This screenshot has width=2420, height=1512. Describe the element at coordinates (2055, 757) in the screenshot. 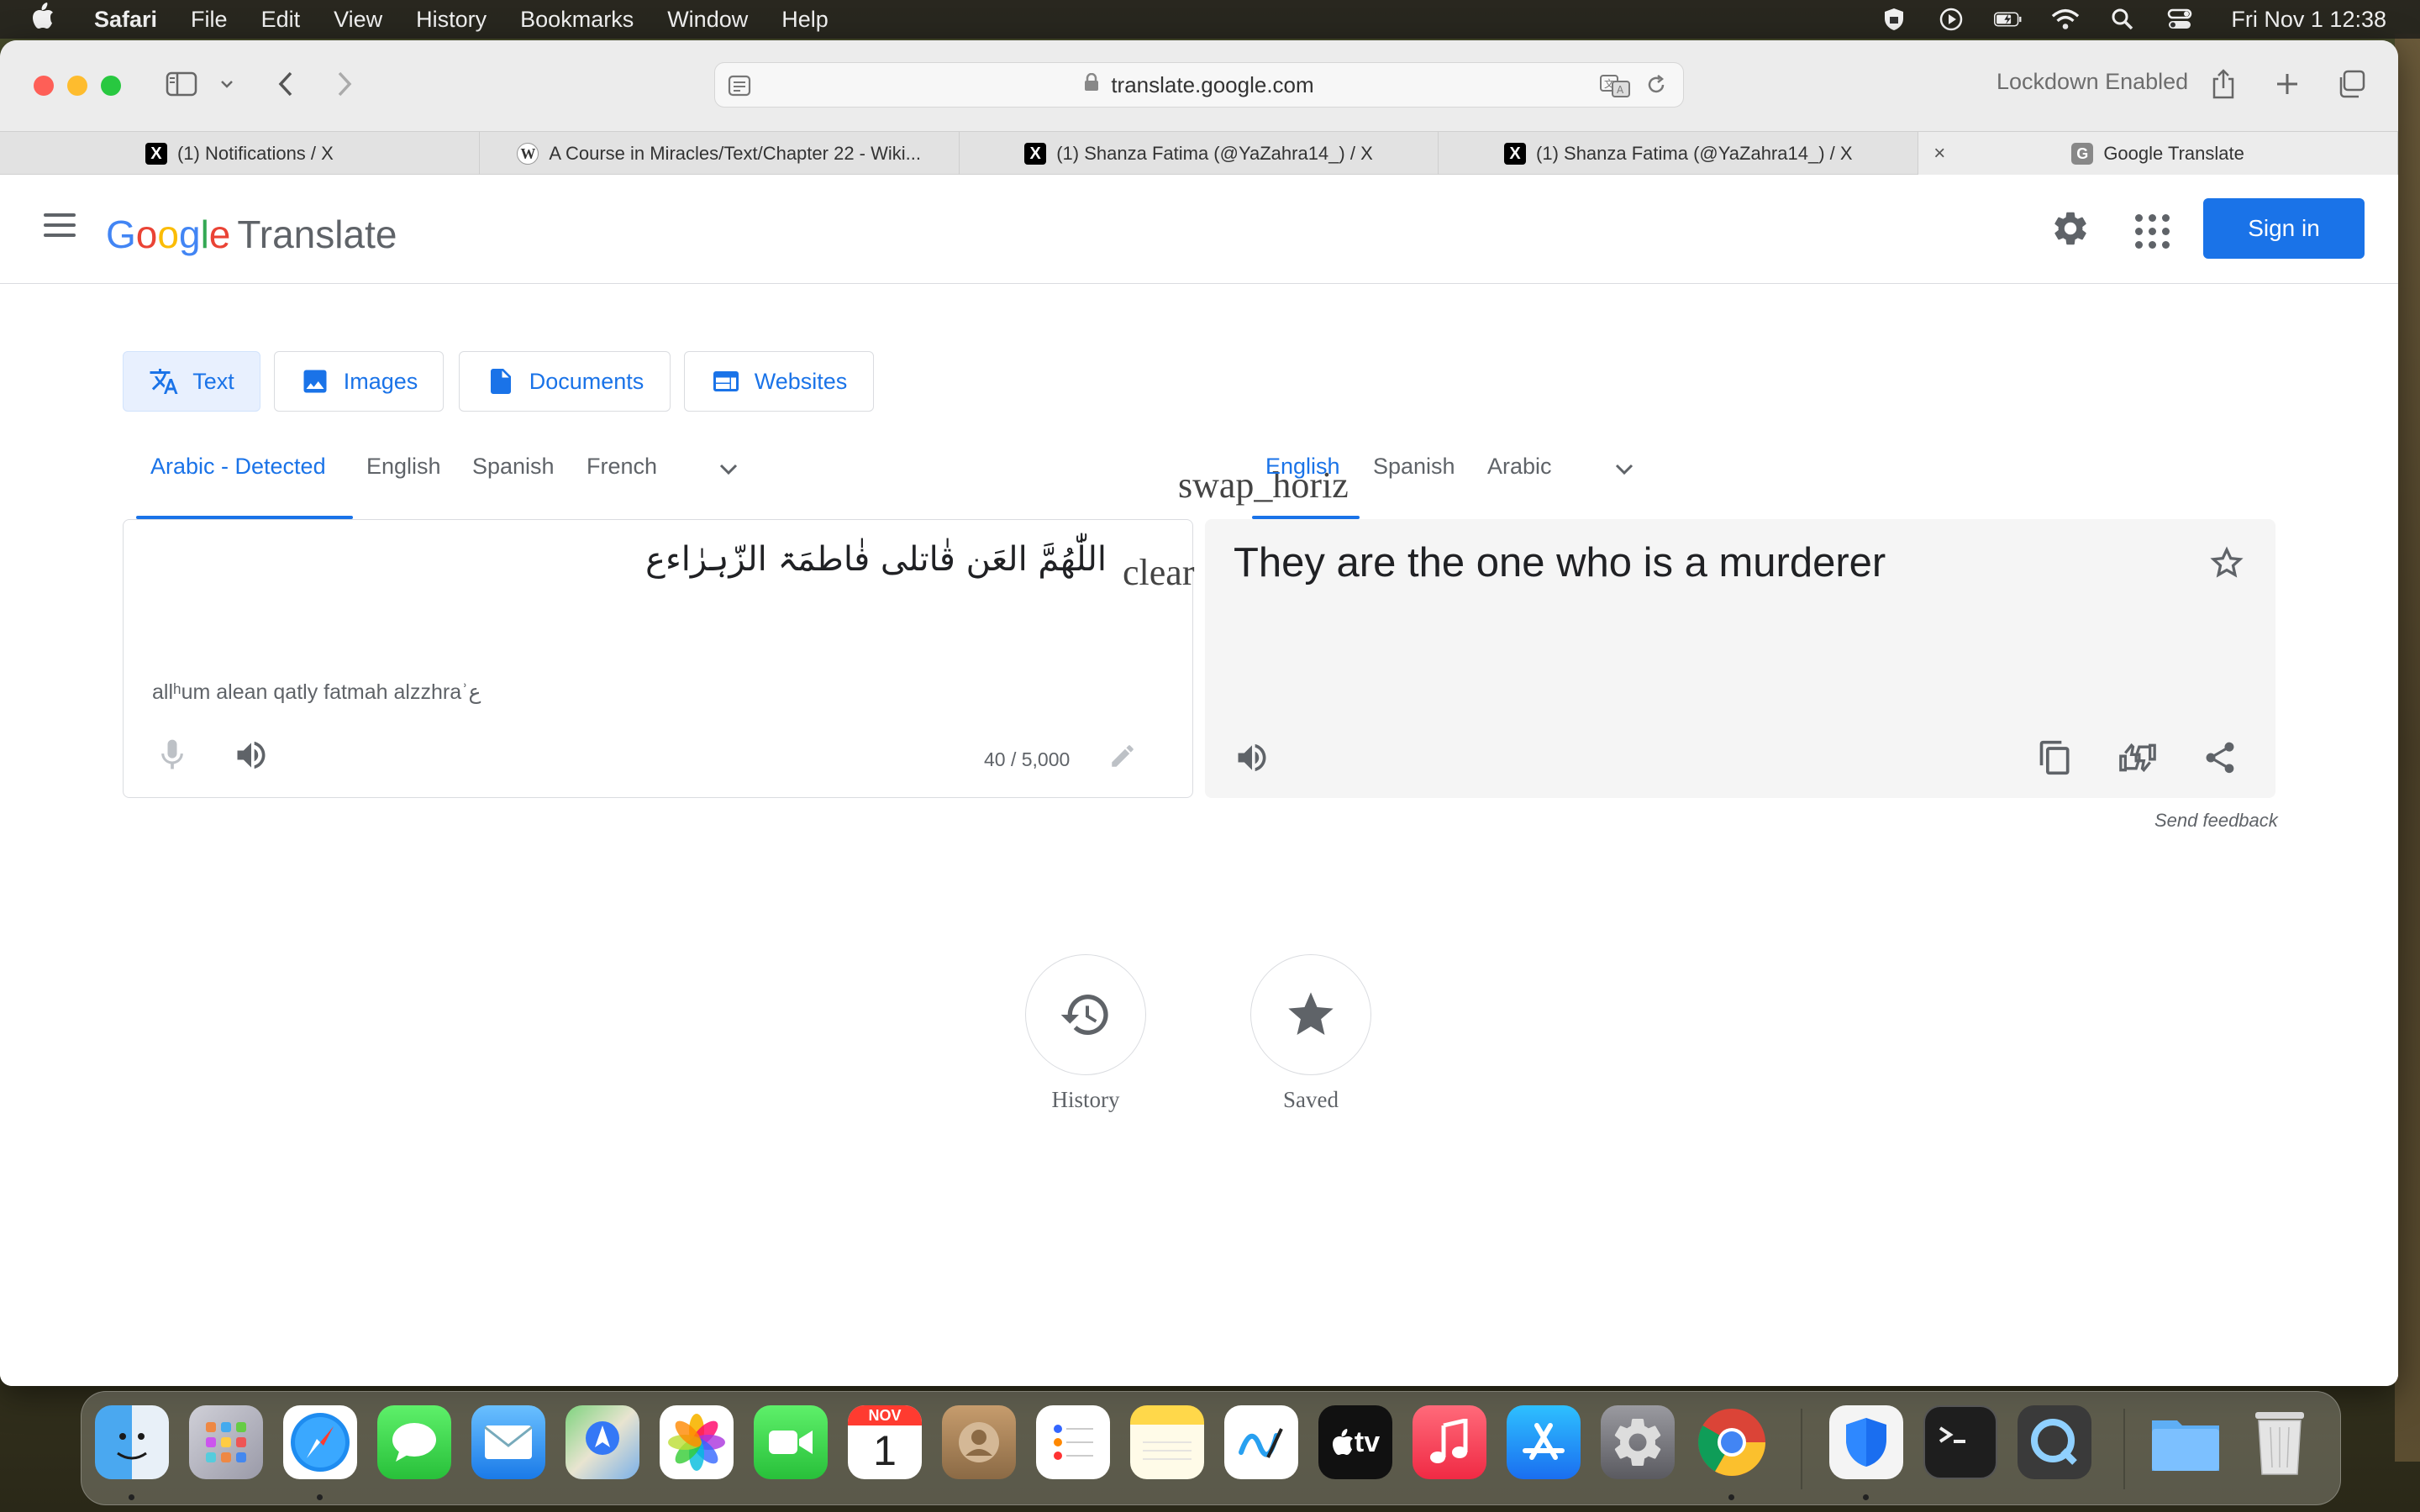

I see `copy-translation-icon` at that location.